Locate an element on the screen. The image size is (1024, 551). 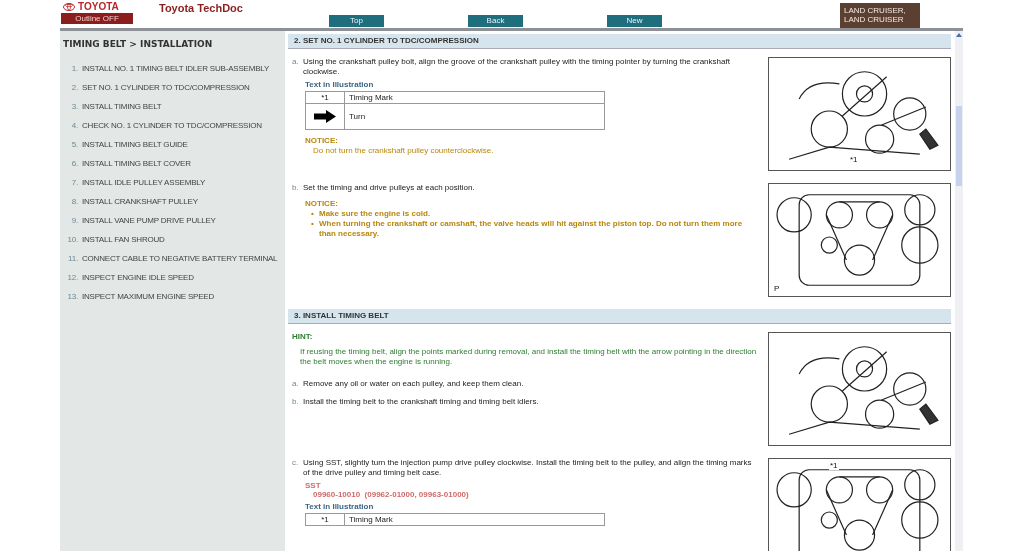
step-letter: c. is located at coordinates (296, 463).